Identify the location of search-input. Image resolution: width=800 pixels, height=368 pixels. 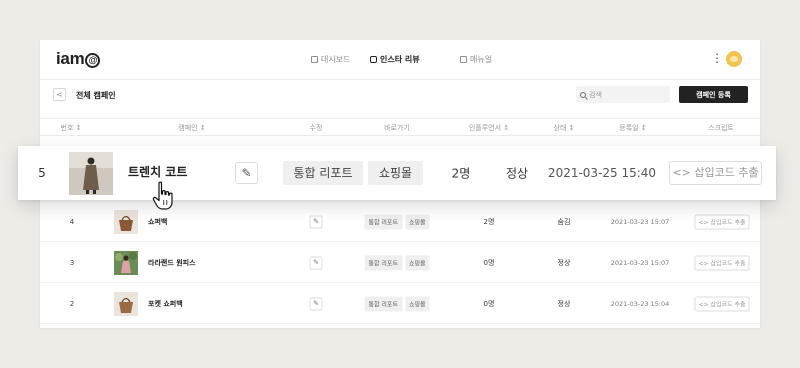
(624, 94).